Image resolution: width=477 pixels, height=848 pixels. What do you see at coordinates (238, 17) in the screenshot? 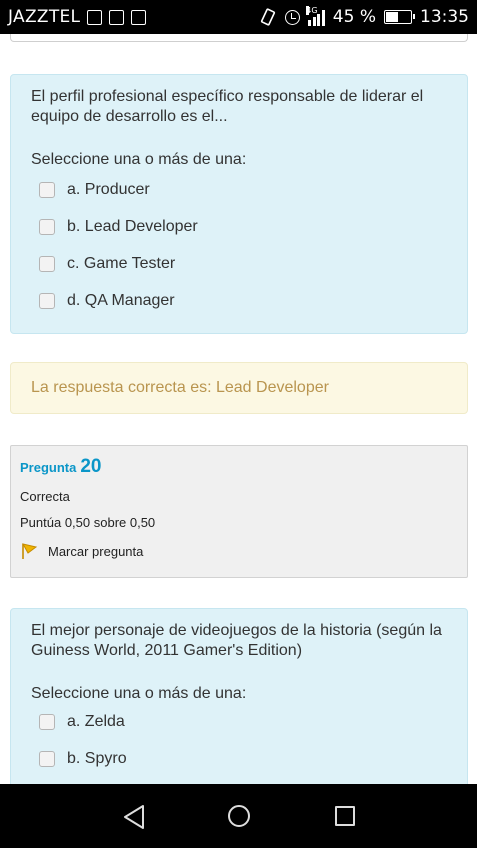
I see `status-bar: JAZZTEL 4G 45 % 13:35` at bounding box center [238, 17].